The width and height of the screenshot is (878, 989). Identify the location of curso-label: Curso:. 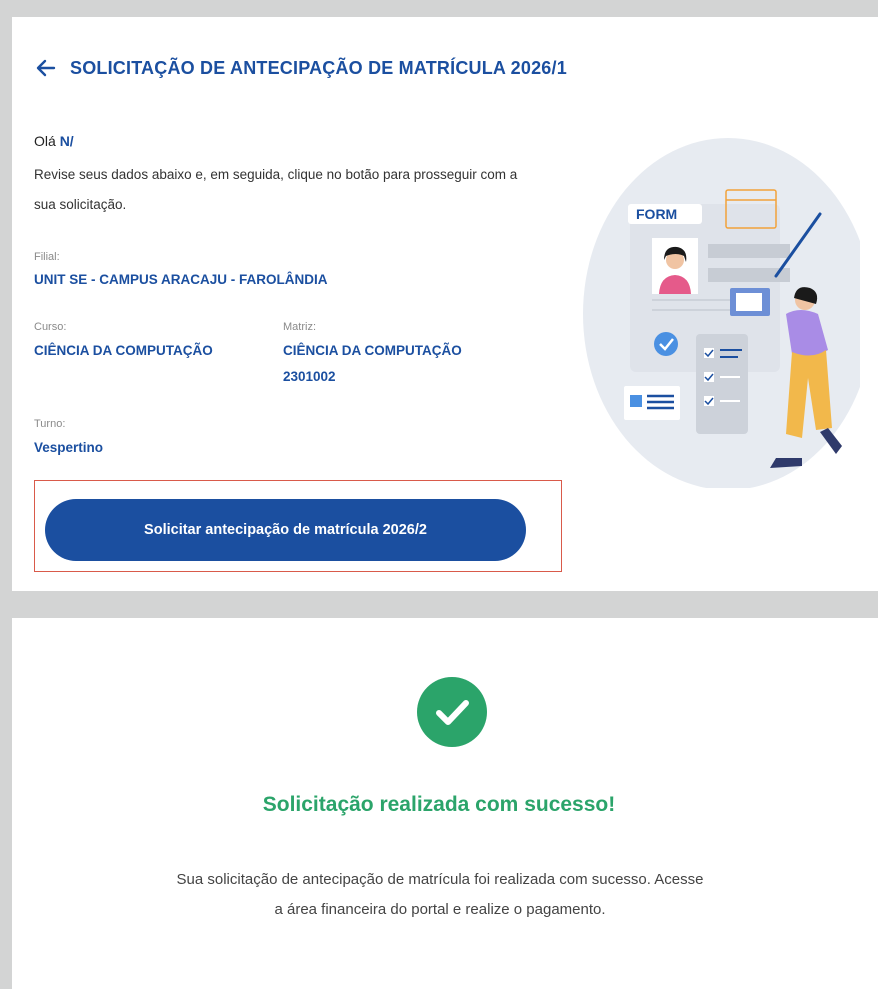
(50, 327).